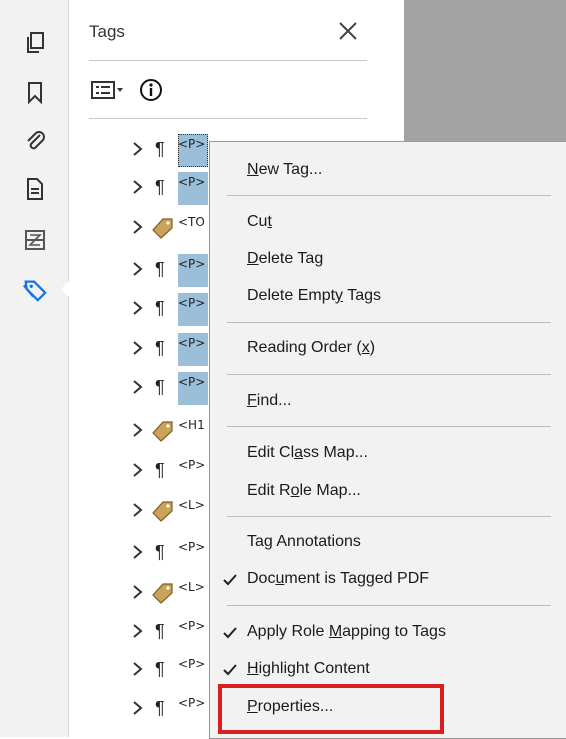 This screenshot has width=566, height=739. Describe the element at coordinates (348, 31) in the screenshot. I see `close-icon` at that location.